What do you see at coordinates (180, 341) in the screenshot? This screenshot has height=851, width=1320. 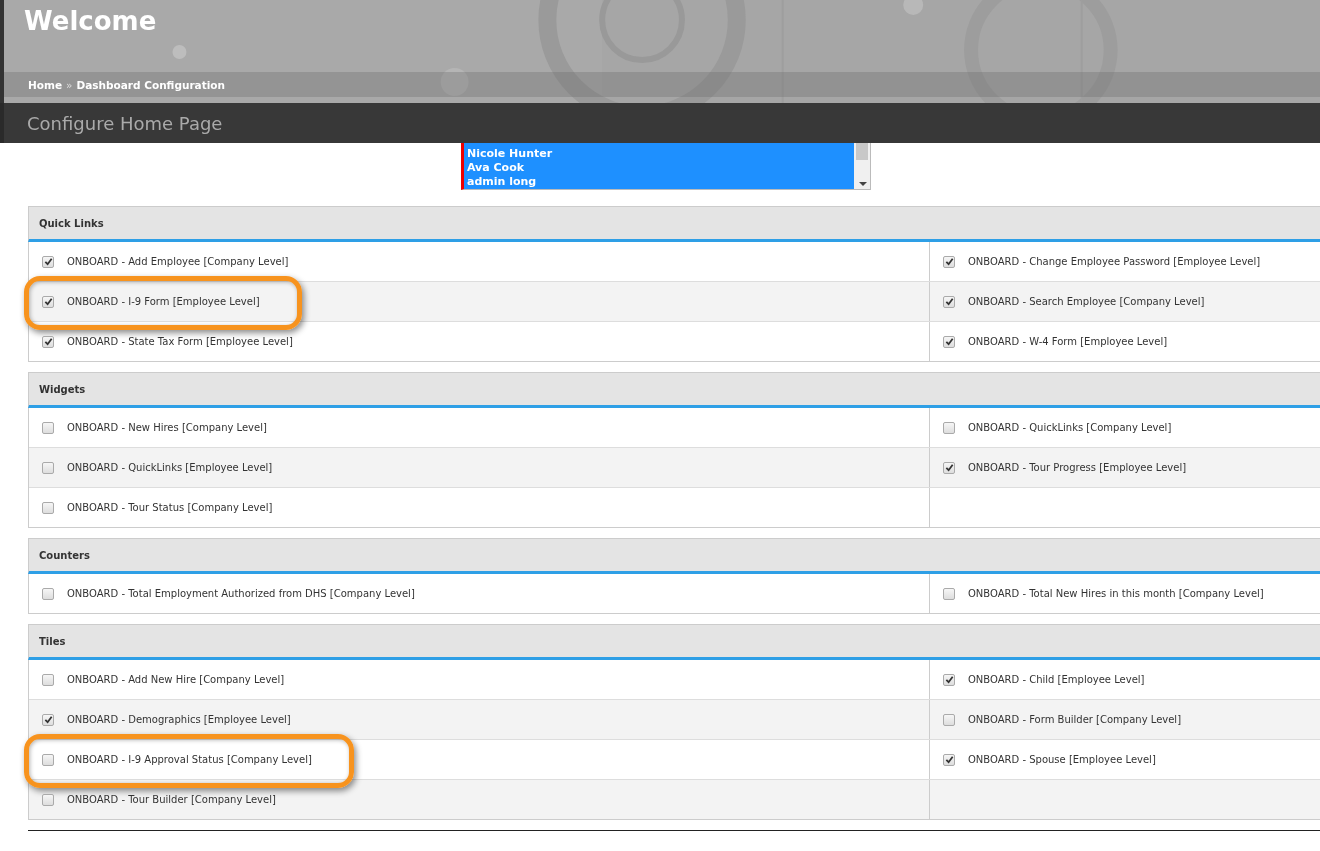 I see `option-label: ONBOARD - State Tax Form [Employee Level]` at bounding box center [180, 341].